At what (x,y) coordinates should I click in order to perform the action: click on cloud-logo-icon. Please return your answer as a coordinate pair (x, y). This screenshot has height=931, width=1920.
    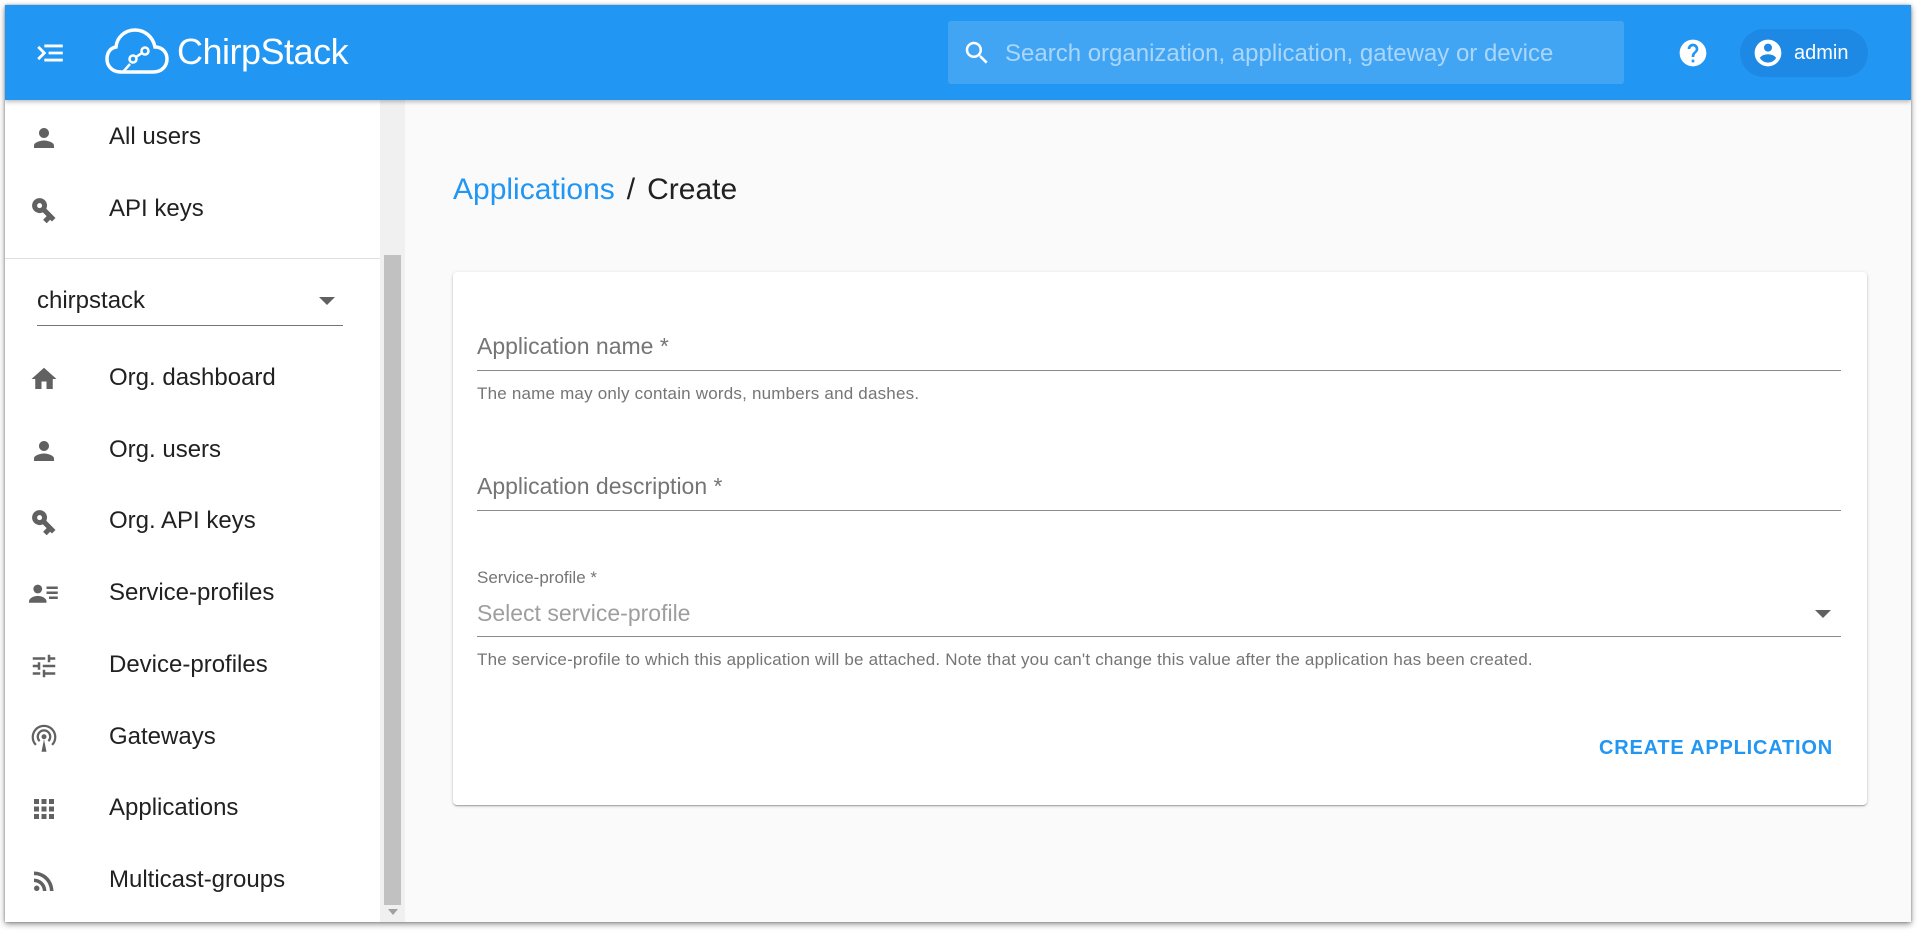
    Looking at the image, I should click on (137, 51).